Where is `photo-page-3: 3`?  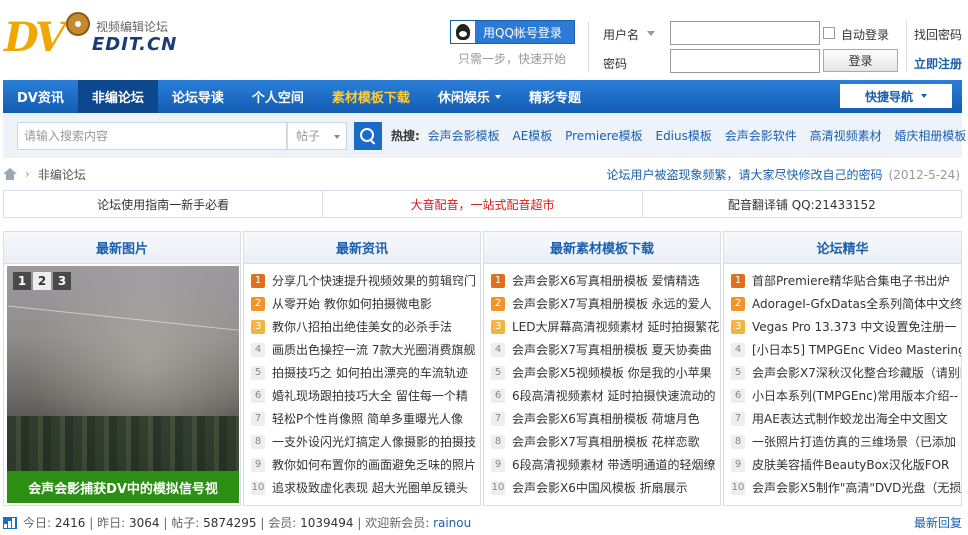
photo-page-3: 3 is located at coordinates (62, 281).